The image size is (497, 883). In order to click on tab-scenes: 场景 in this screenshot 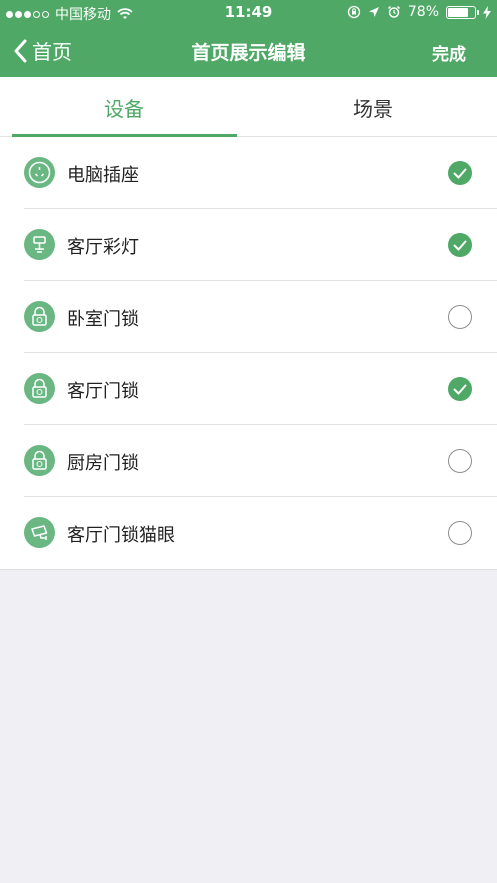, I will do `click(373, 107)`.